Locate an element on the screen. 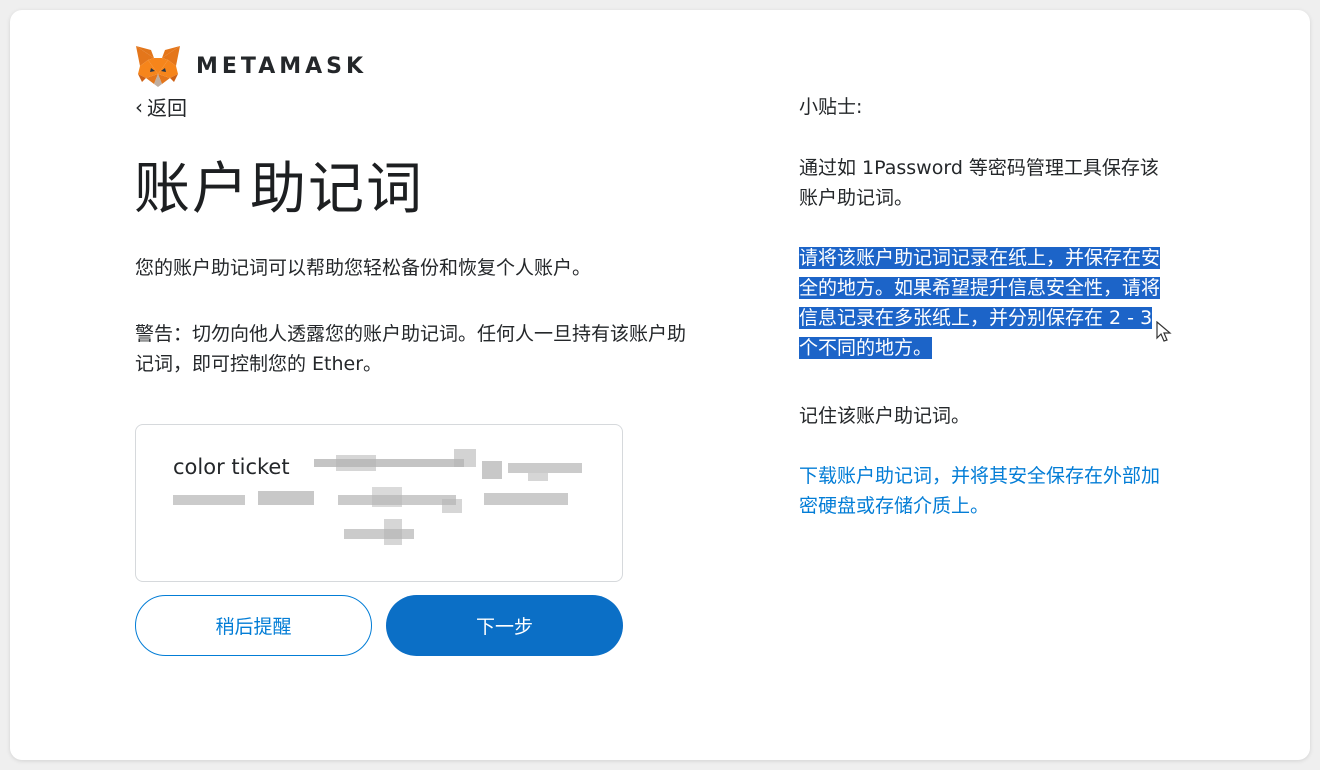 The width and height of the screenshot is (1320, 770). page-title: 账户助记词 is located at coordinates (279, 189).